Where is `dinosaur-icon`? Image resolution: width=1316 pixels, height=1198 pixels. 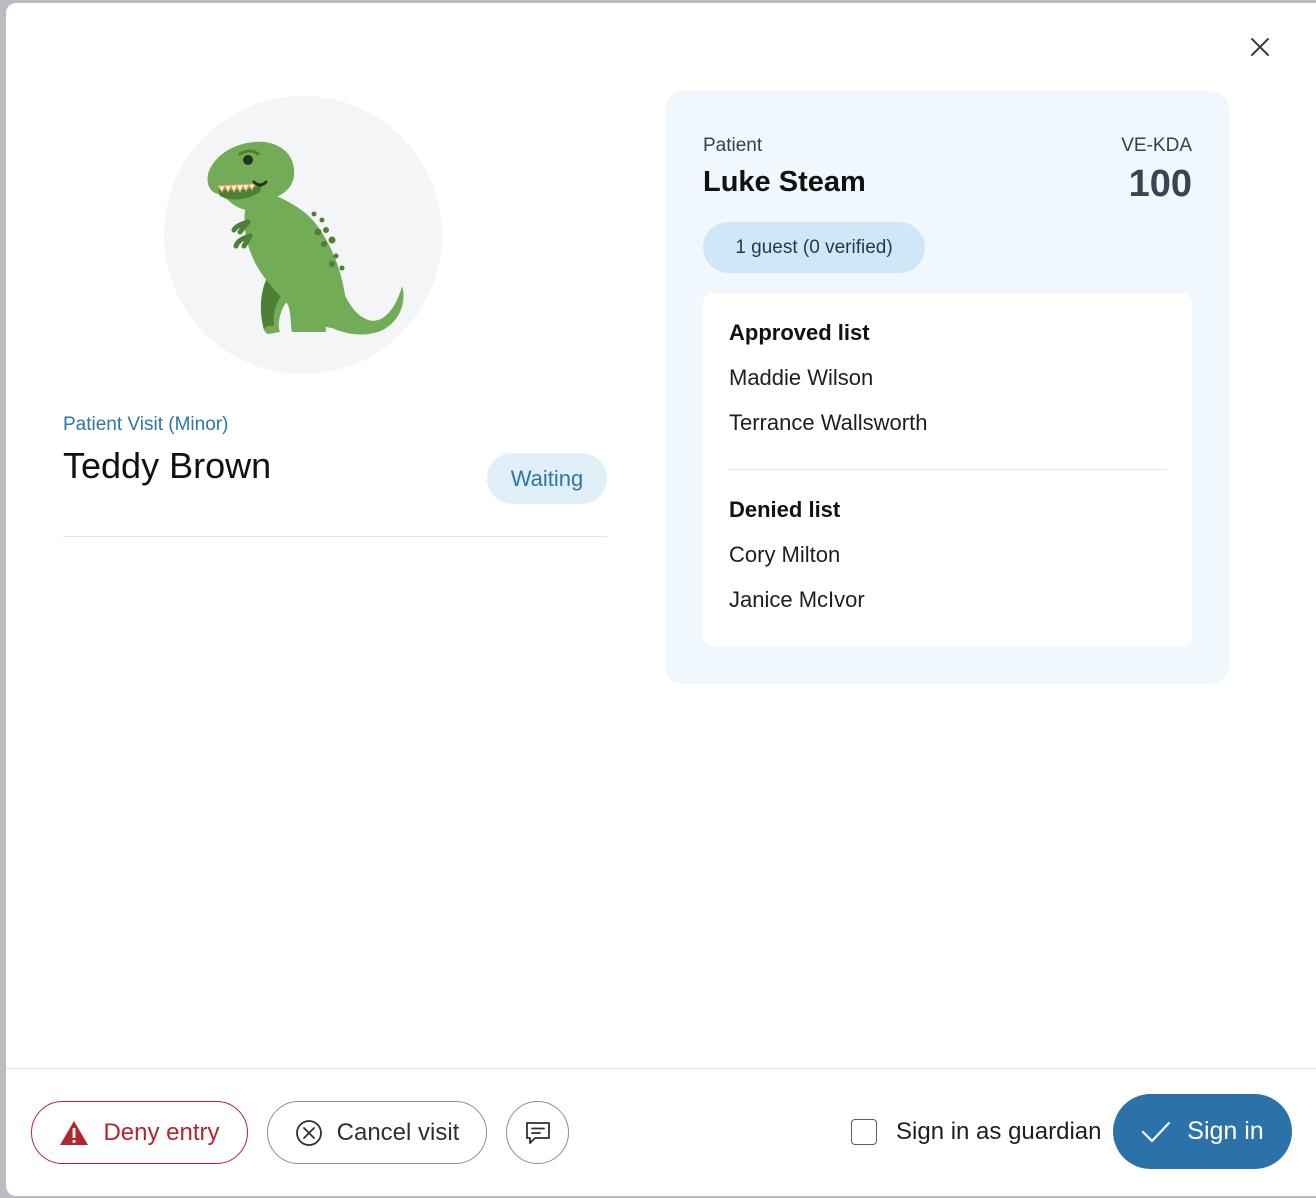
dinosaur-icon is located at coordinates (305, 238).